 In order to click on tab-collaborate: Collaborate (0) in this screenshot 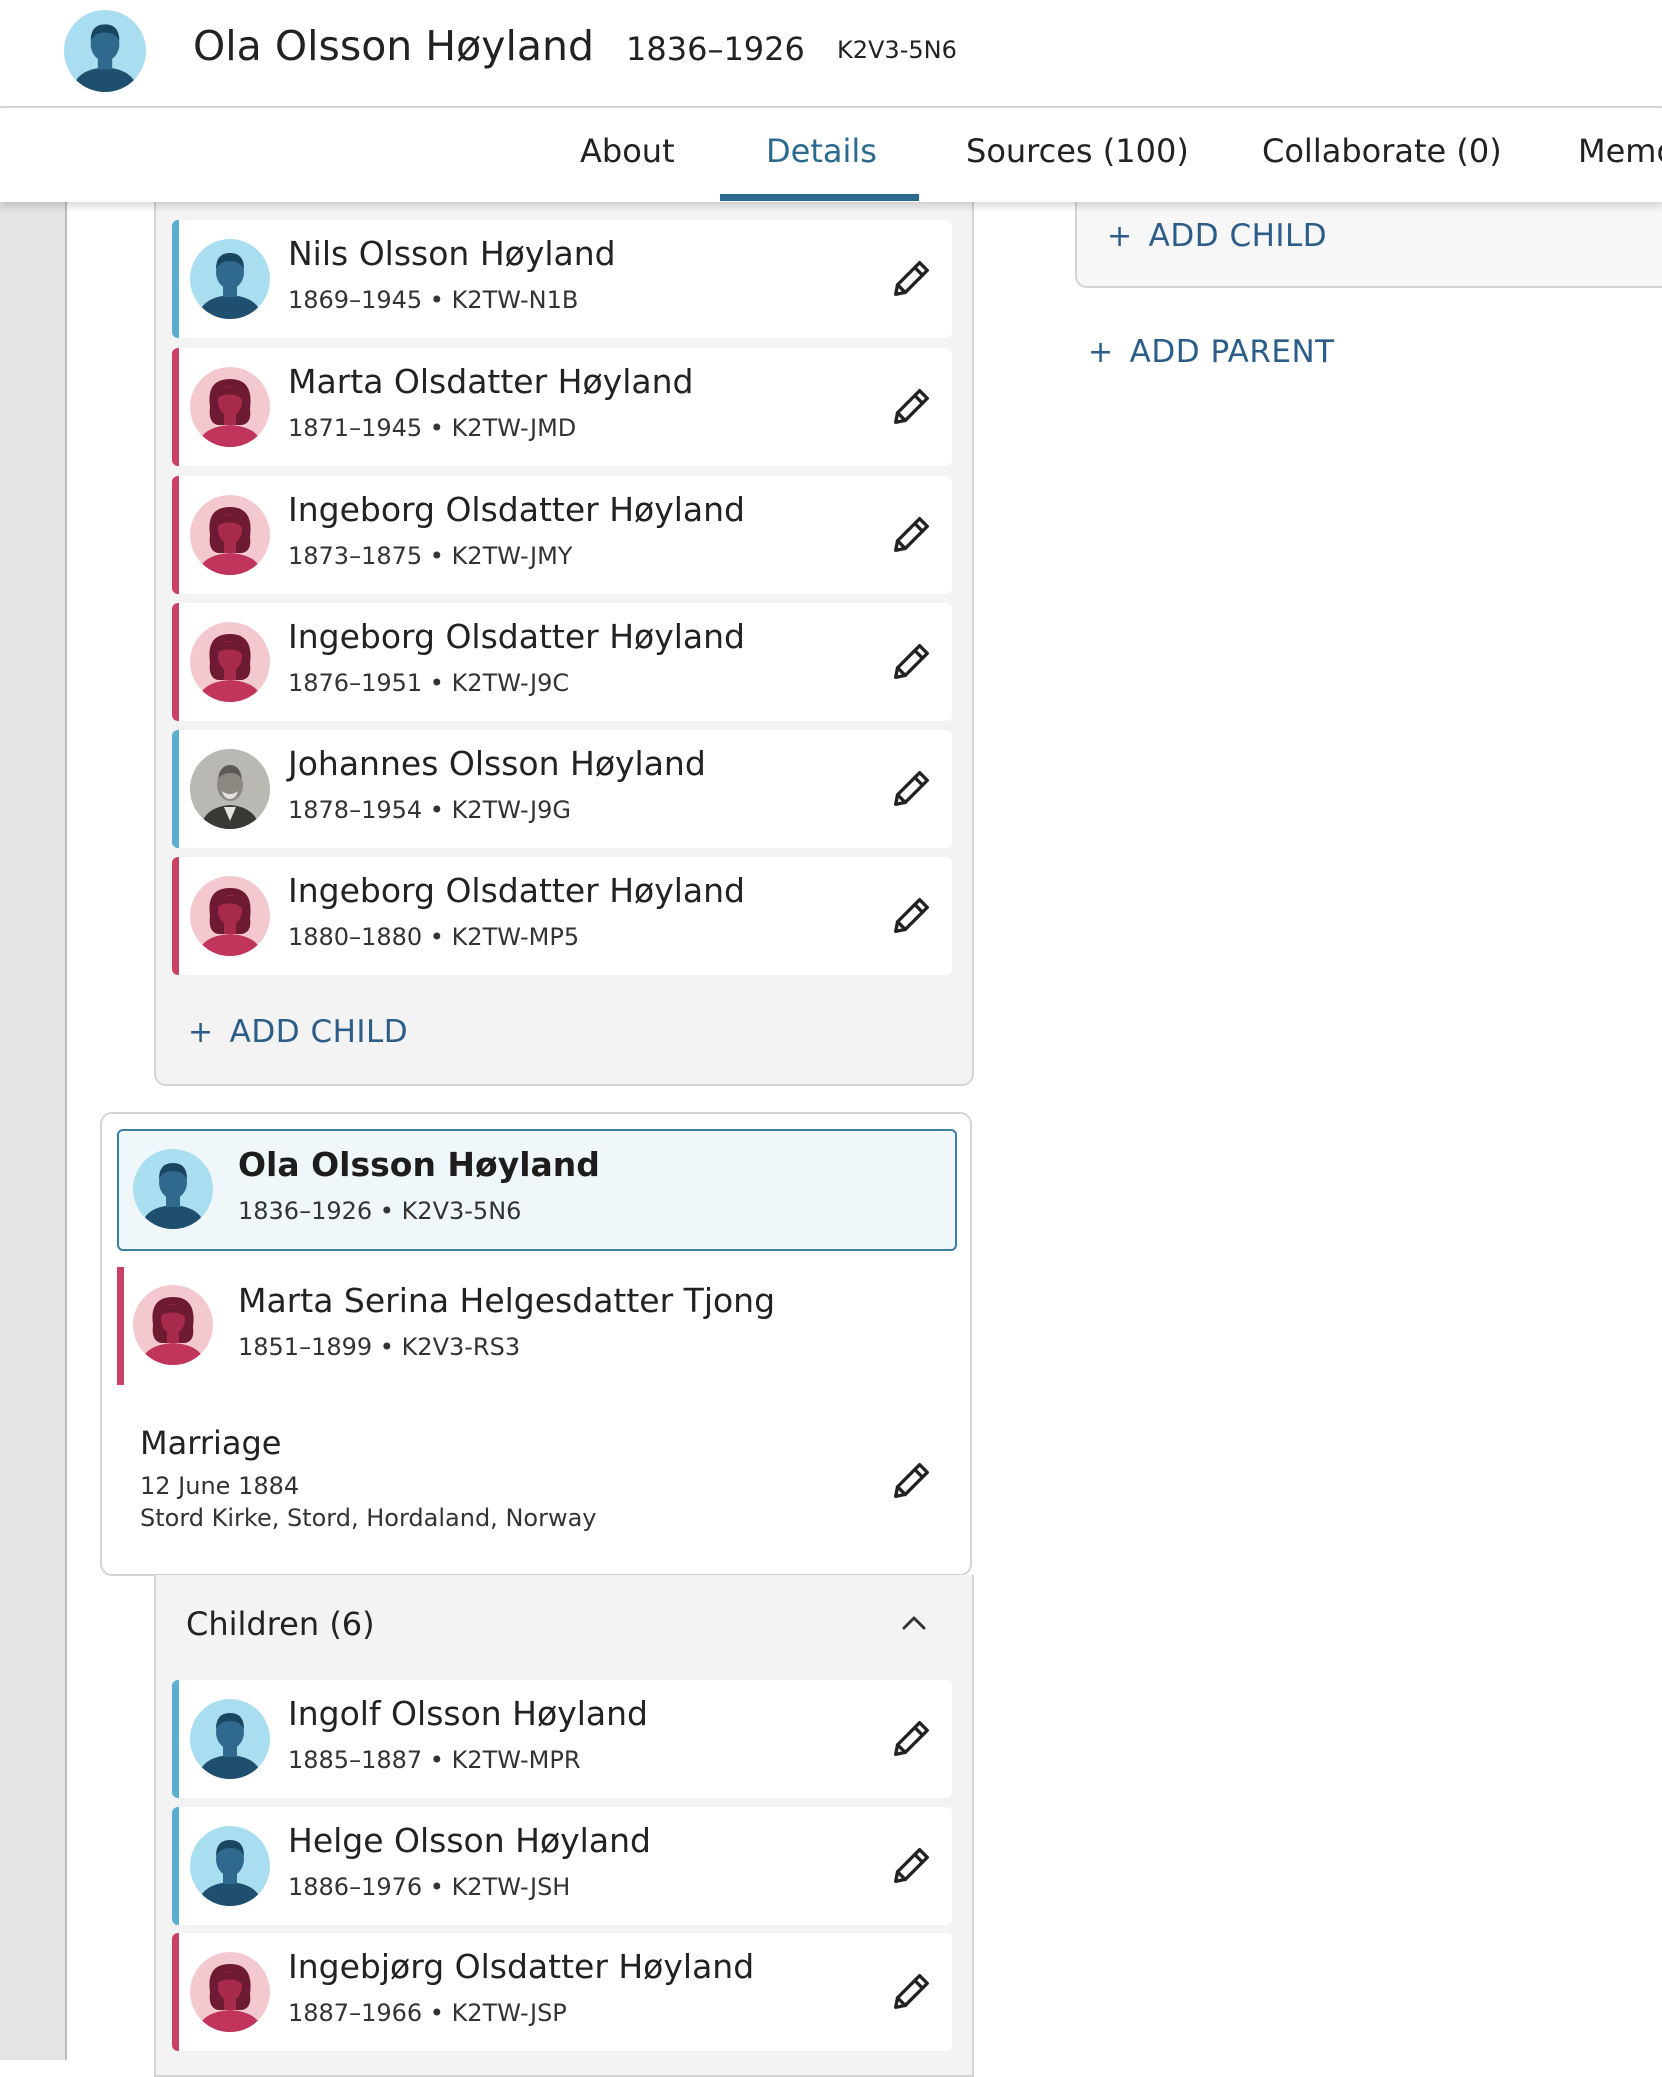, I will do `click(1382, 151)`.